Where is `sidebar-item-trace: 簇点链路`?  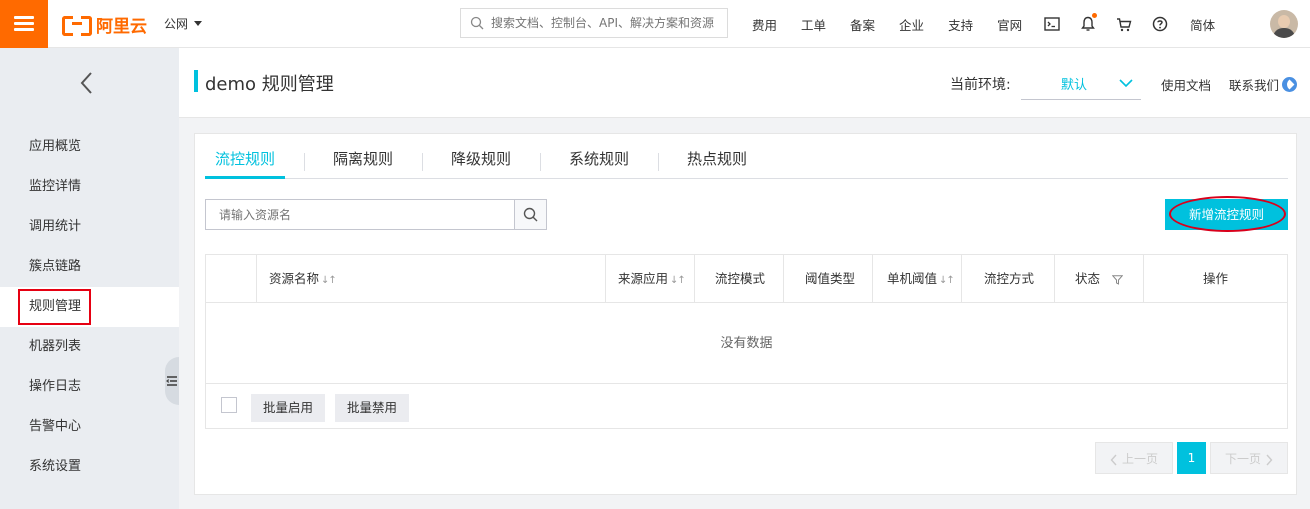
sidebar-item-trace: 簇点链路 is located at coordinates (89, 267).